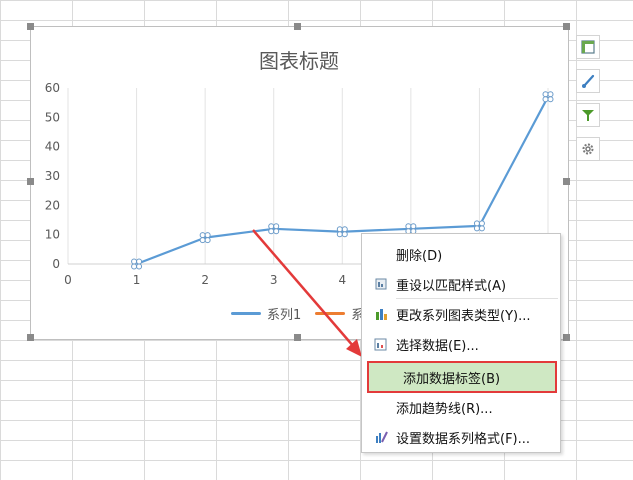 This screenshot has height=480, width=633. What do you see at coordinates (342, 280) in the screenshot?
I see `x-tick-label: 4` at bounding box center [342, 280].